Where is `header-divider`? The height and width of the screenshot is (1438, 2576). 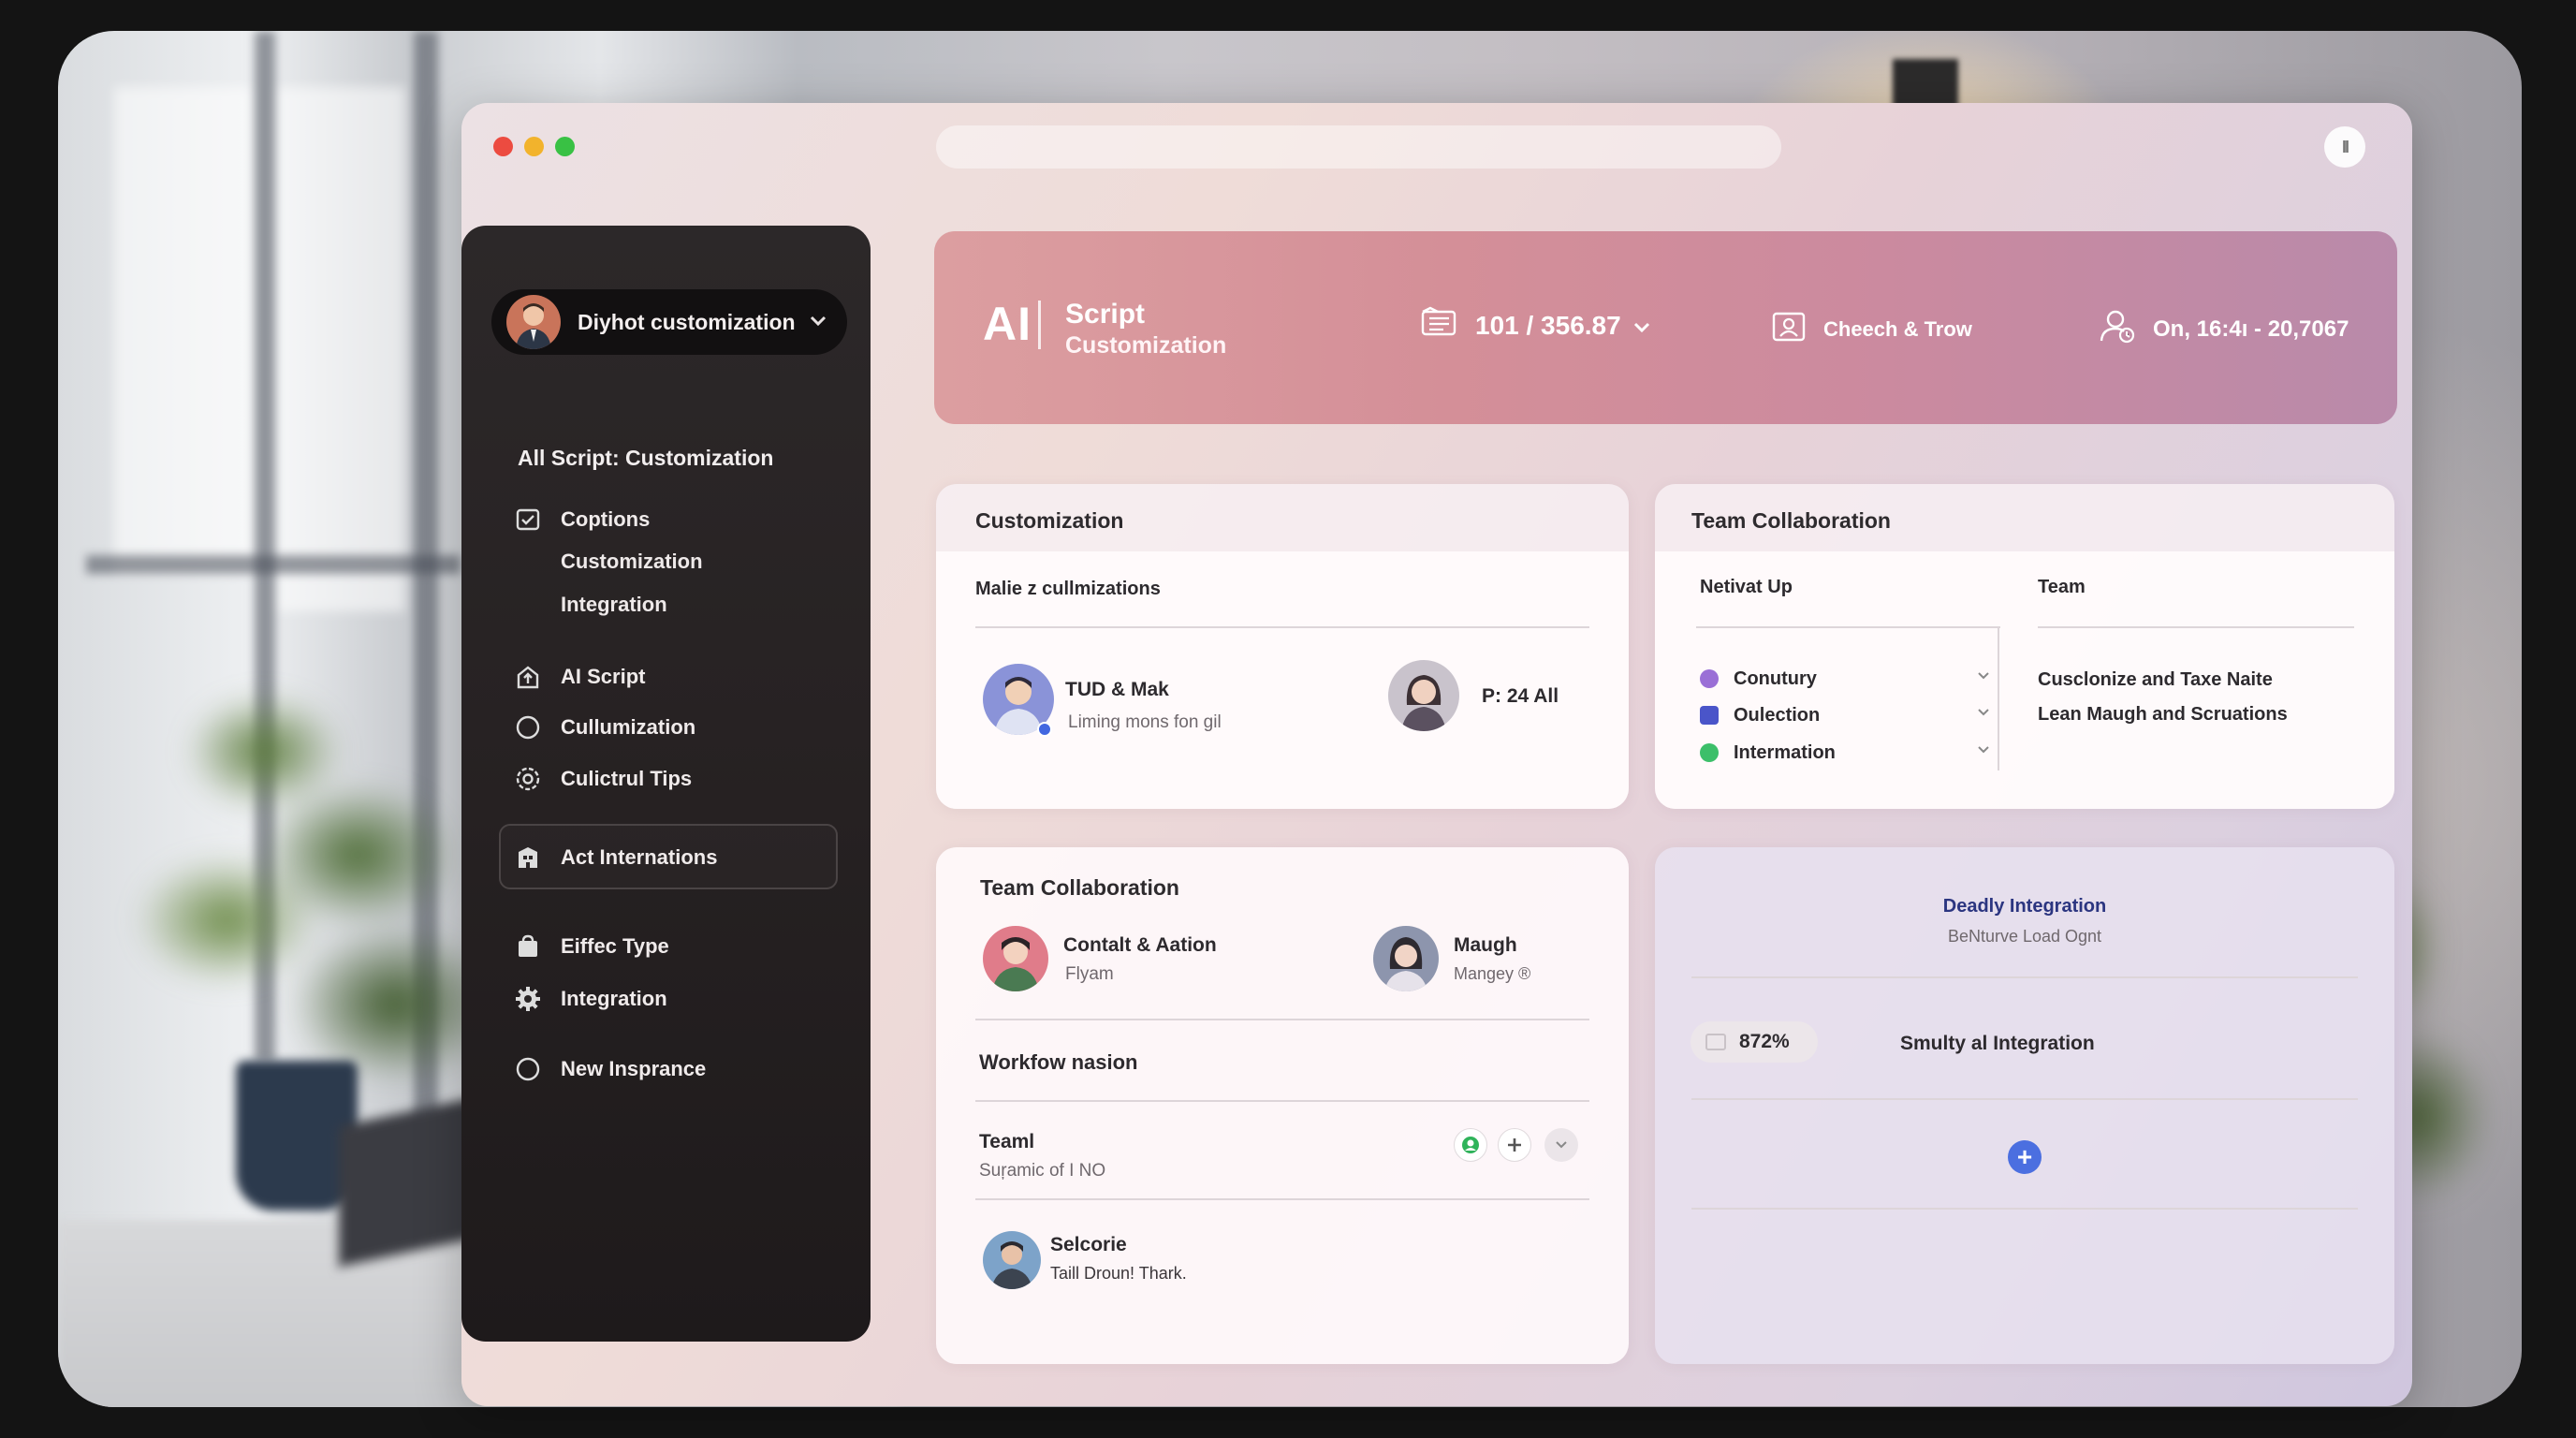 header-divider is located at coordinates (1039, 325).